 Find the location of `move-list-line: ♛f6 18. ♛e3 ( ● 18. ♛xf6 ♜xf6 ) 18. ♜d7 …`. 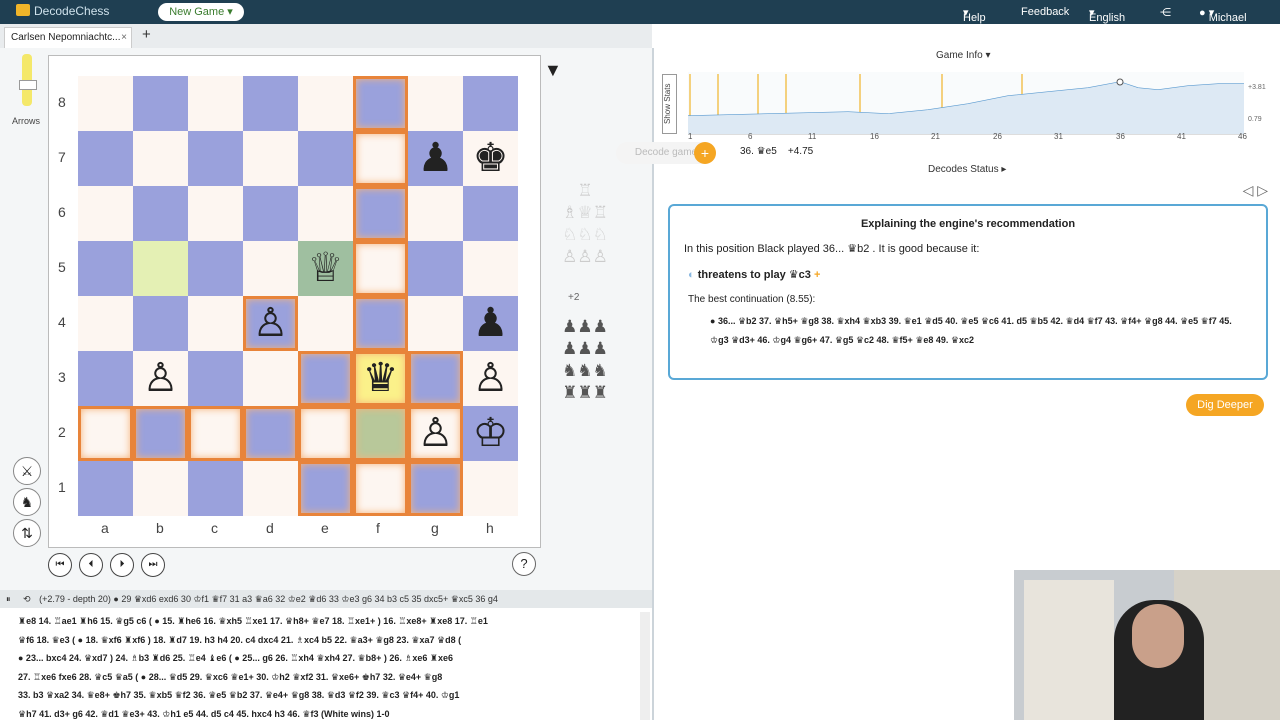

move-list-line: ♛f6 18. ♛e3 ( ● 18. ♛xf6 ♜xf6 ) 18. ♜d7 … is located at coordinates (320, 640).